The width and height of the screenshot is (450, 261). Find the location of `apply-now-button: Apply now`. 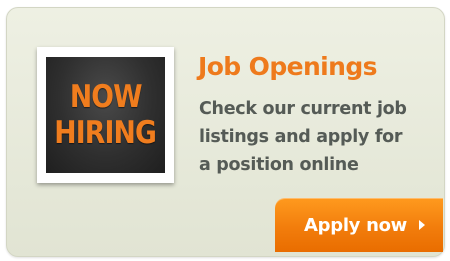

apply-now-button: Apply now is located at coordinates (359, 225).